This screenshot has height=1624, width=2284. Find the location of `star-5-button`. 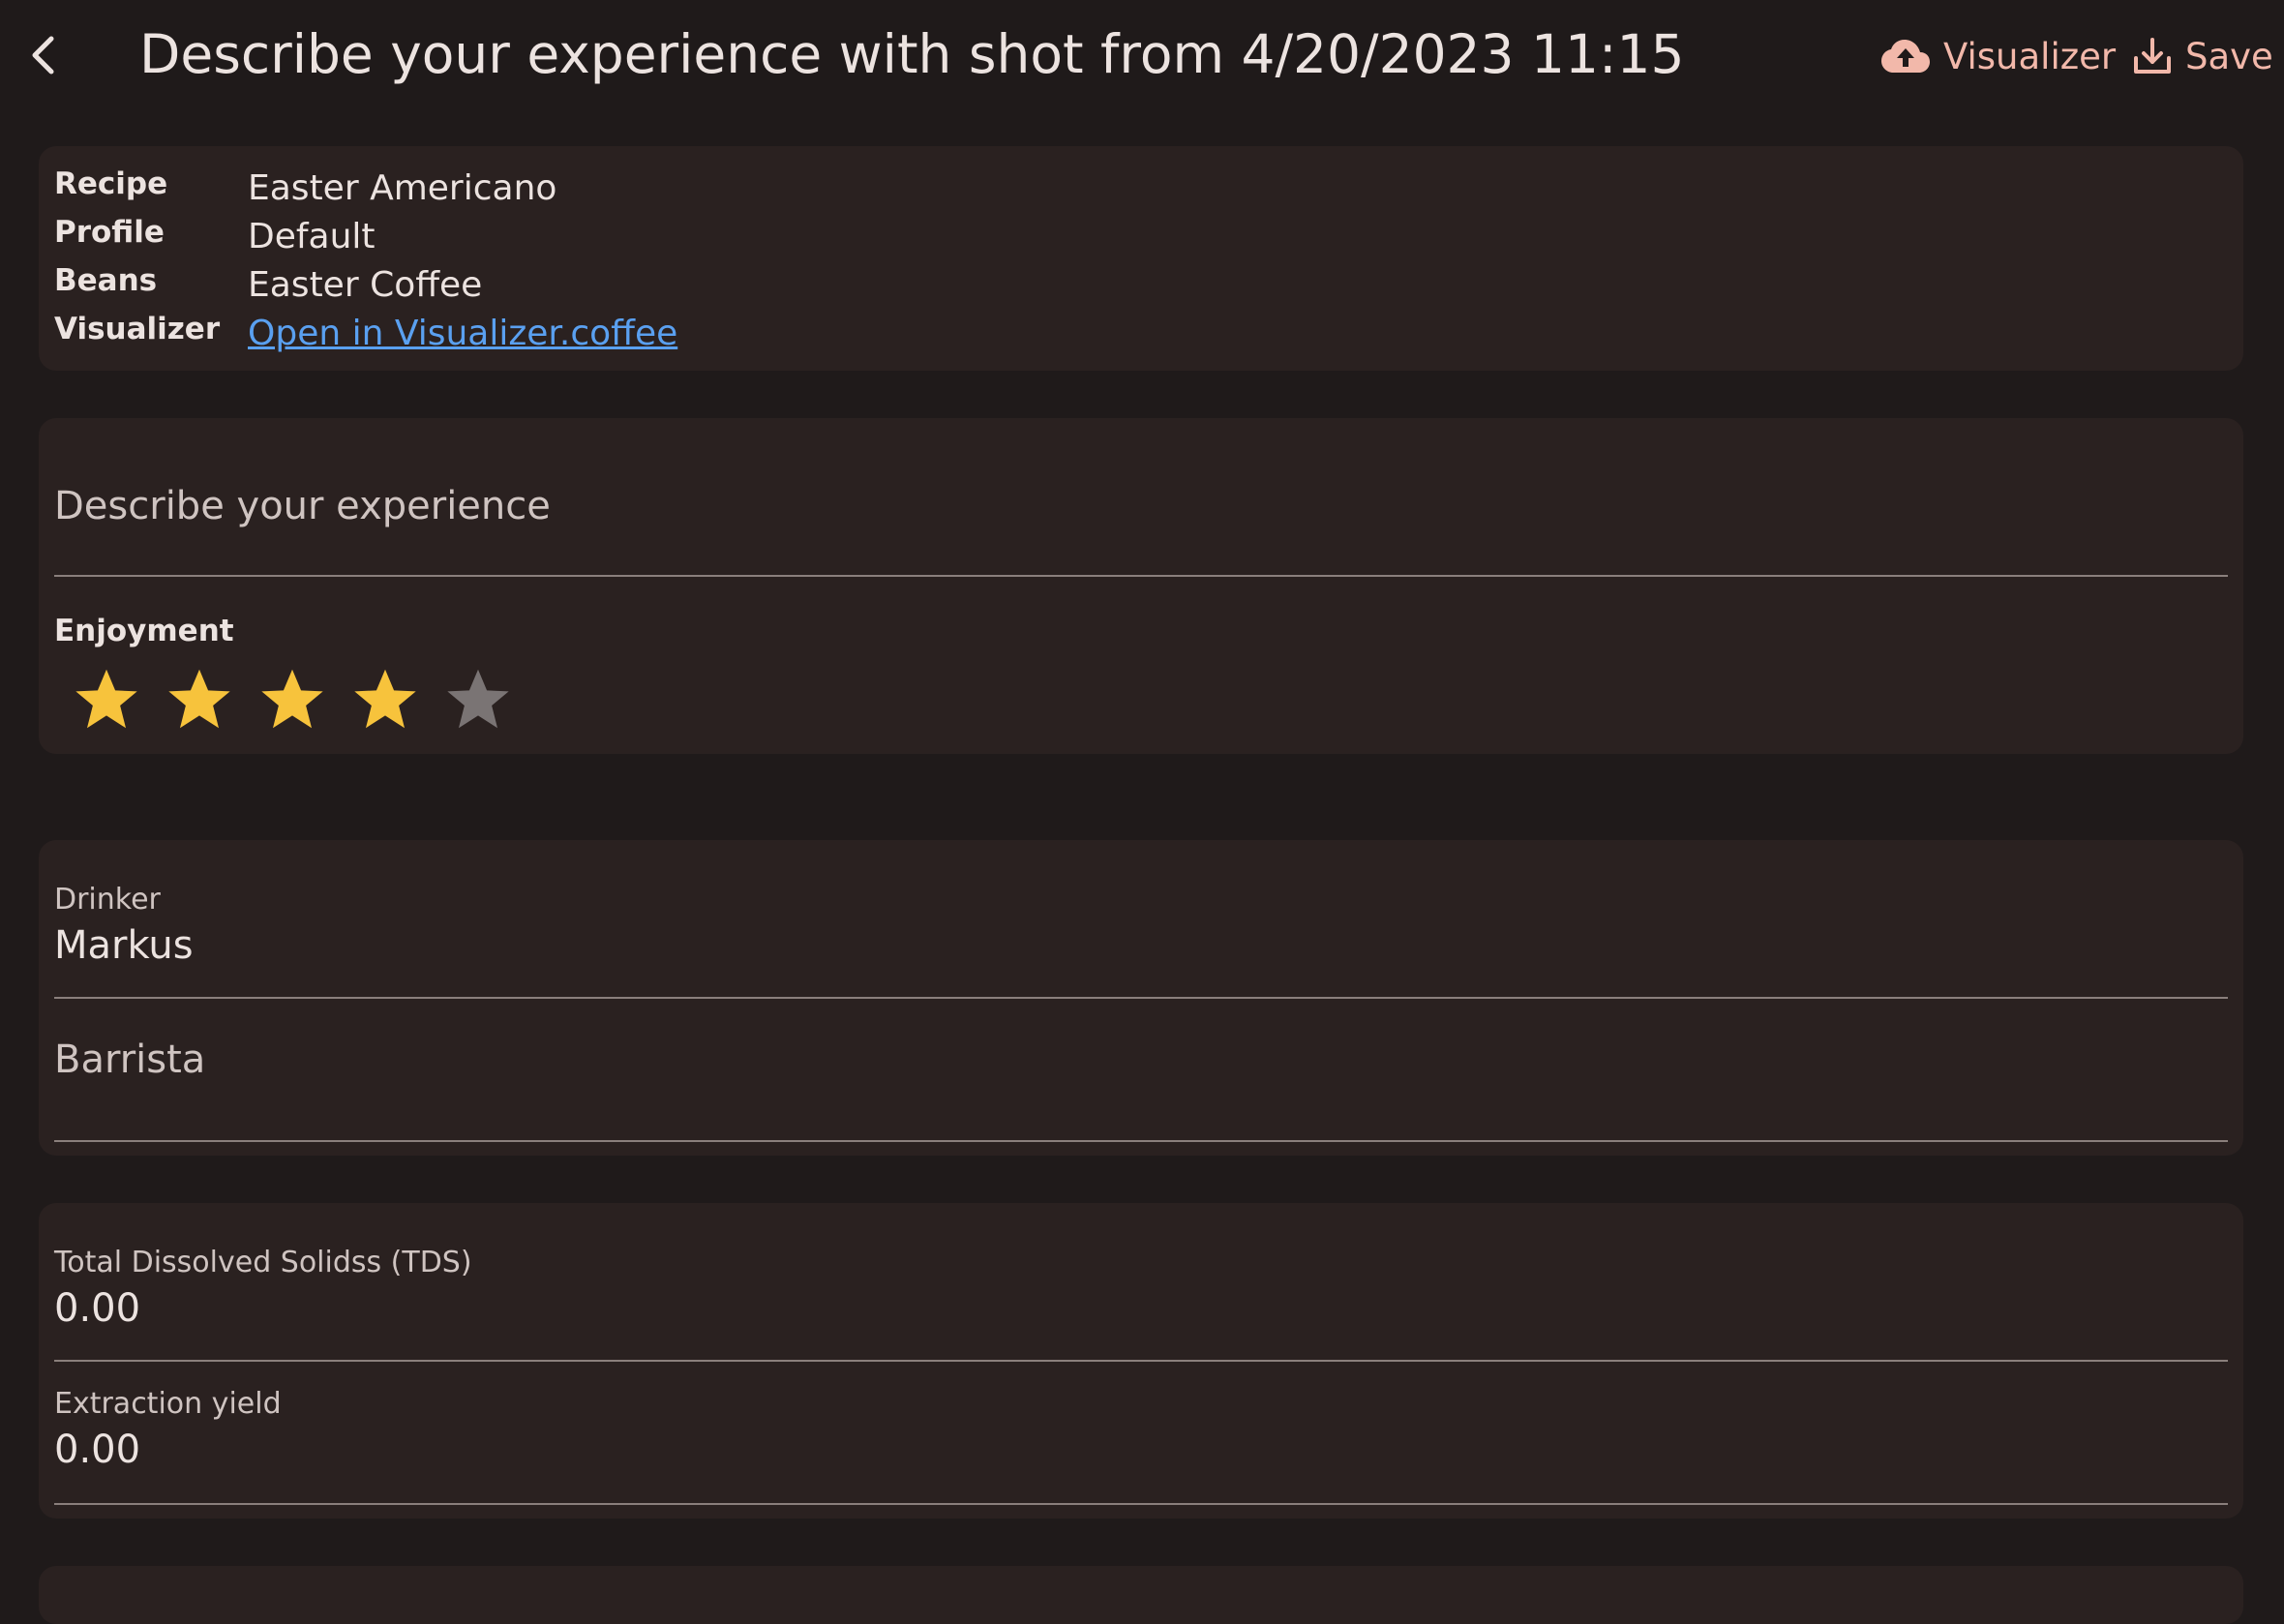

star-5-button is located at coordinates (478, 699).